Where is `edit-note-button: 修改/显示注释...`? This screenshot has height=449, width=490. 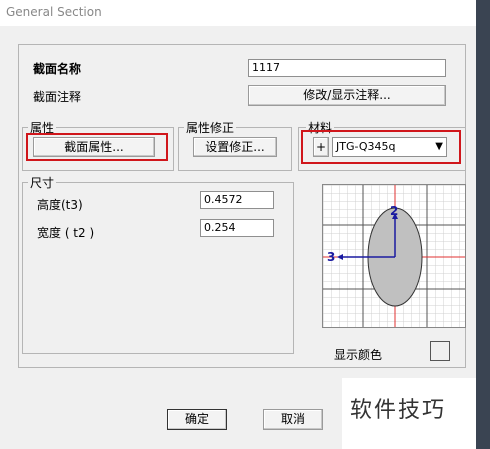
edit-note-button: 修改/显示注释... is located at coordinates (347, 95).